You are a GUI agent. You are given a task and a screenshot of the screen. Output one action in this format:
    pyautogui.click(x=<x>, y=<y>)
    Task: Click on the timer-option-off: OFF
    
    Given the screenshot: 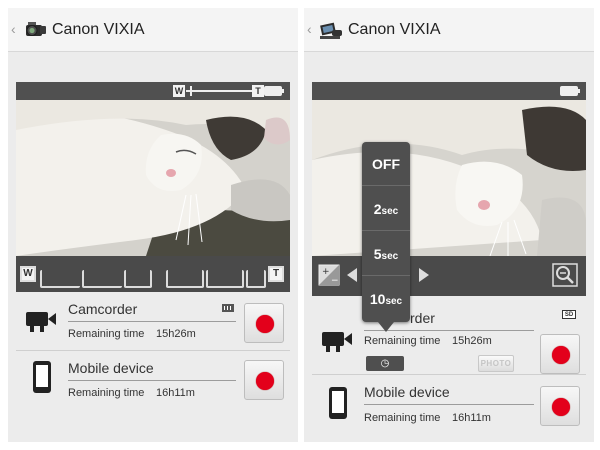 What is the action you would take?
    pyautogui.click(x=386, y=164)
    